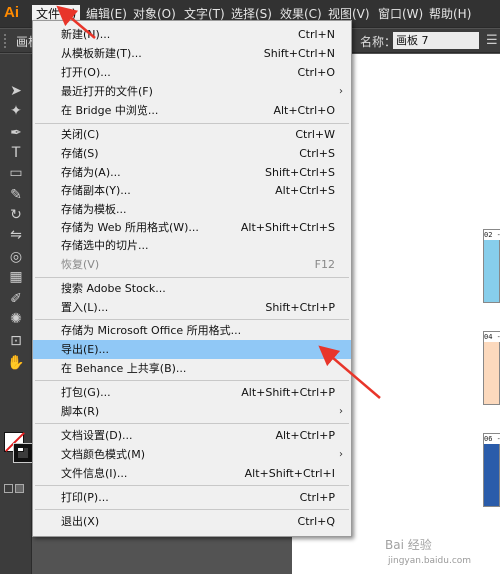 The width and height of the screenshot is (500, 574). What do you see at coordinates (408, 545) in the screenshot?
I see `watermark: Bai 经验` at bounding box center [408, 545].